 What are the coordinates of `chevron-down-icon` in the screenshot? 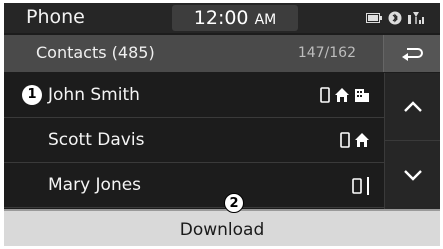 It's located at (413, 175).